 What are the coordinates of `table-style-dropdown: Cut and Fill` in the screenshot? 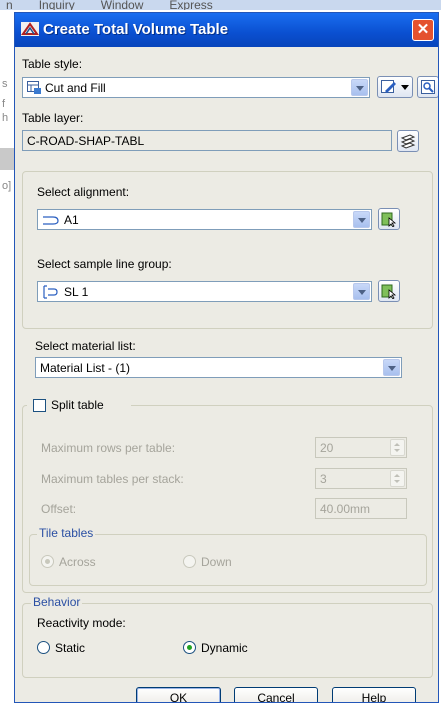 It's located at (196, 87).